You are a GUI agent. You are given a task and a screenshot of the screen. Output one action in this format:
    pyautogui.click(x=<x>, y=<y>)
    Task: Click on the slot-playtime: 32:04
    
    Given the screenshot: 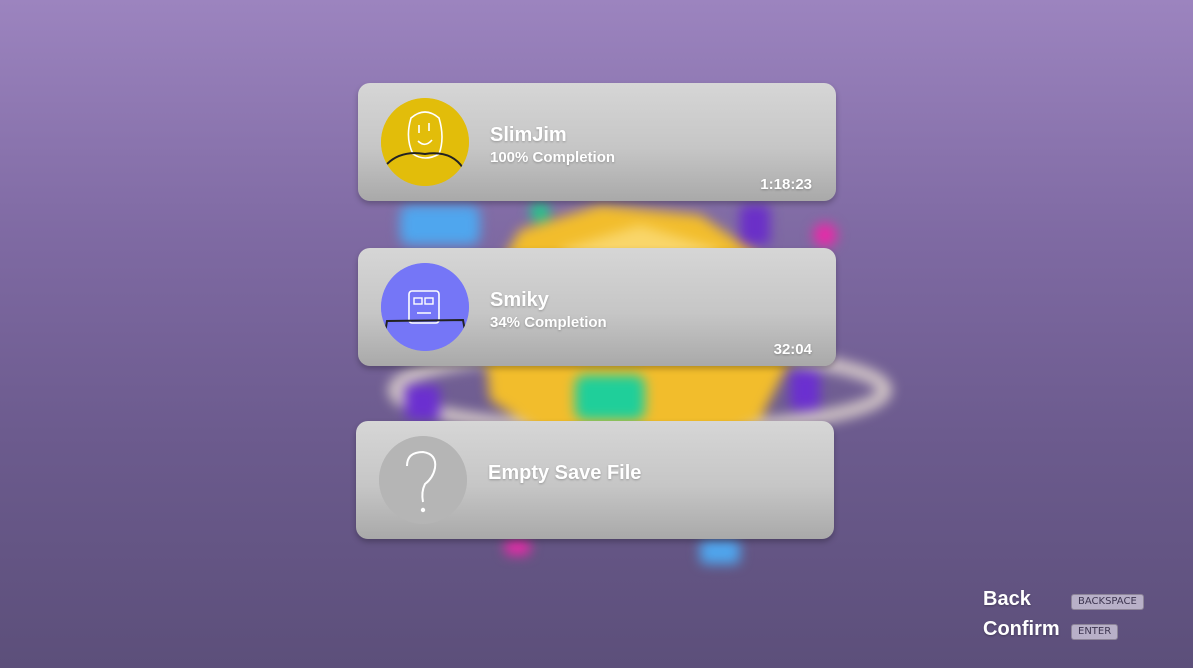 What is the action you would take?
    pyautogui.click(x=792, y=349)
    